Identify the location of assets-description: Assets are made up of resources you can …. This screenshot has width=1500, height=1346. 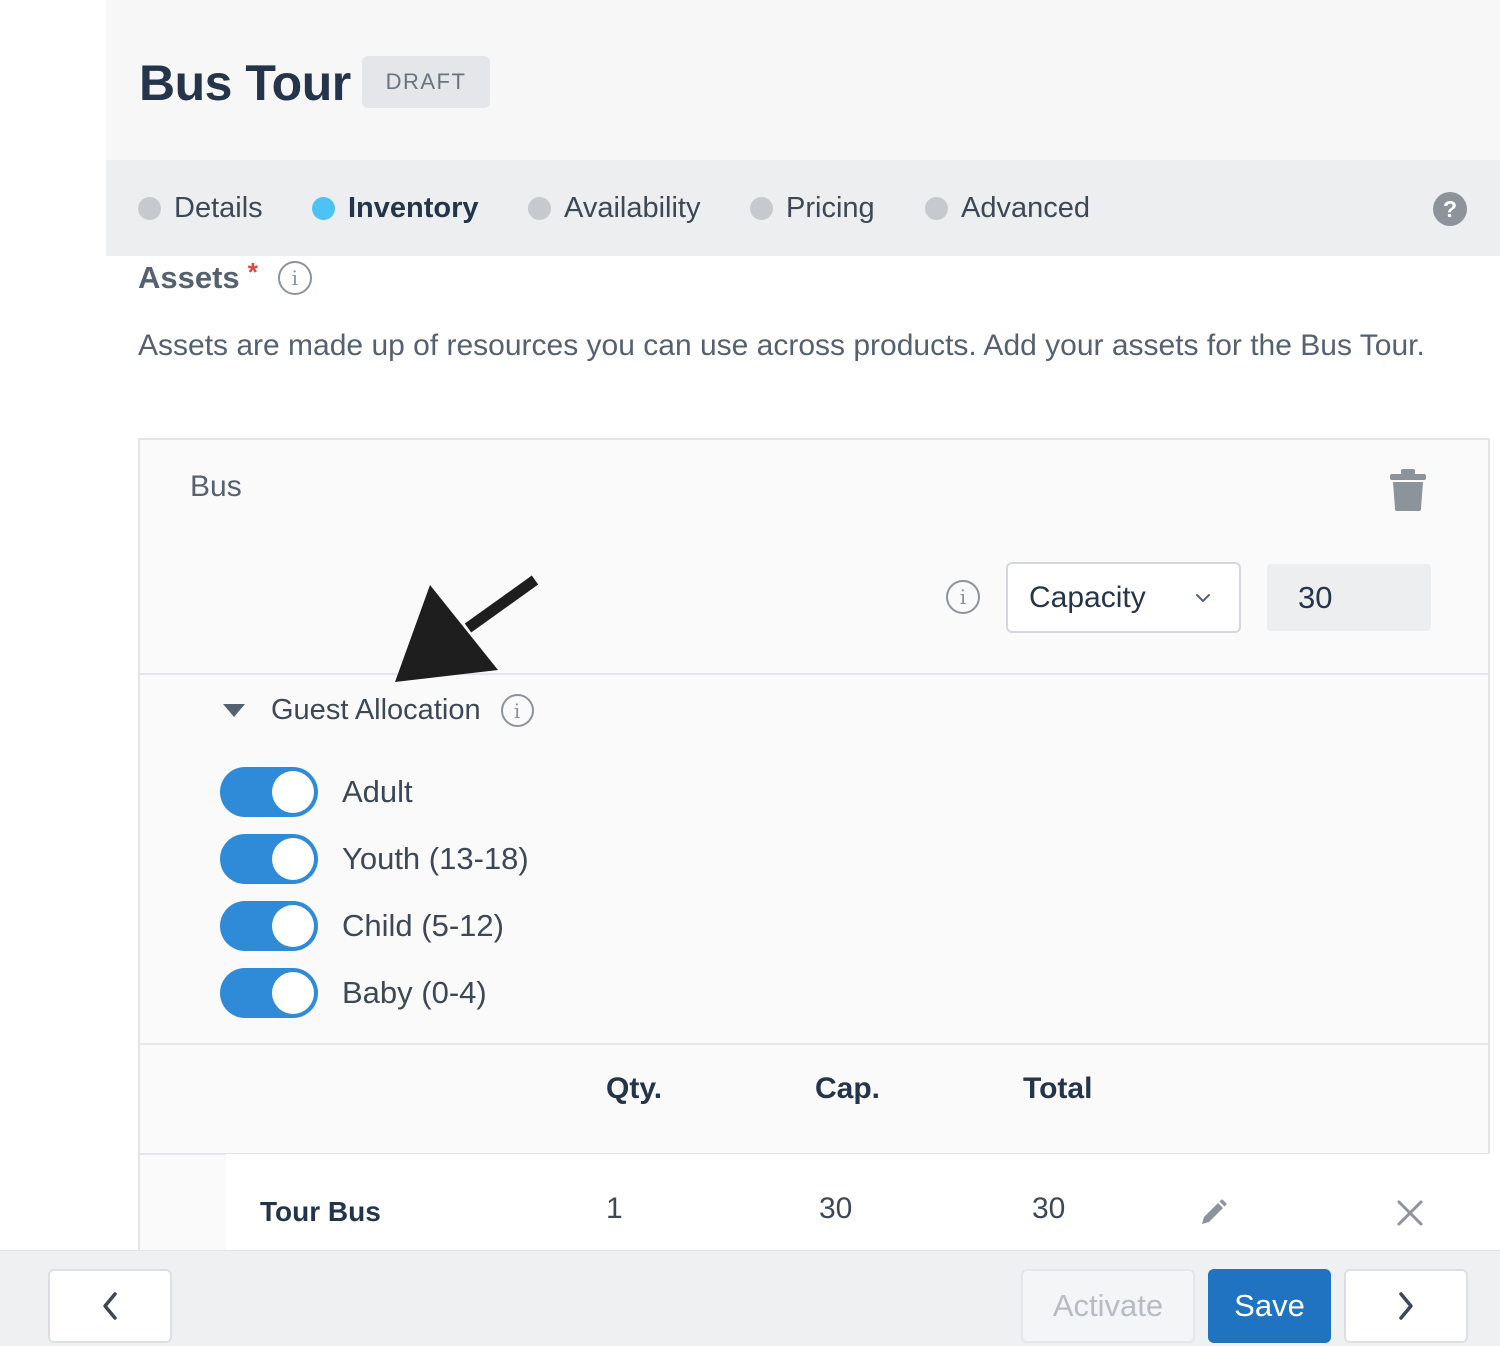
(781, 345).